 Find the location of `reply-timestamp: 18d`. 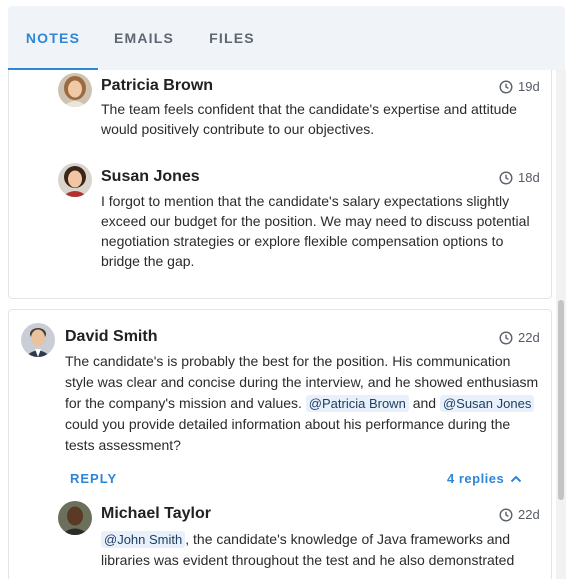

reply-timestamp: 18d is located at coordinates (519, 177).